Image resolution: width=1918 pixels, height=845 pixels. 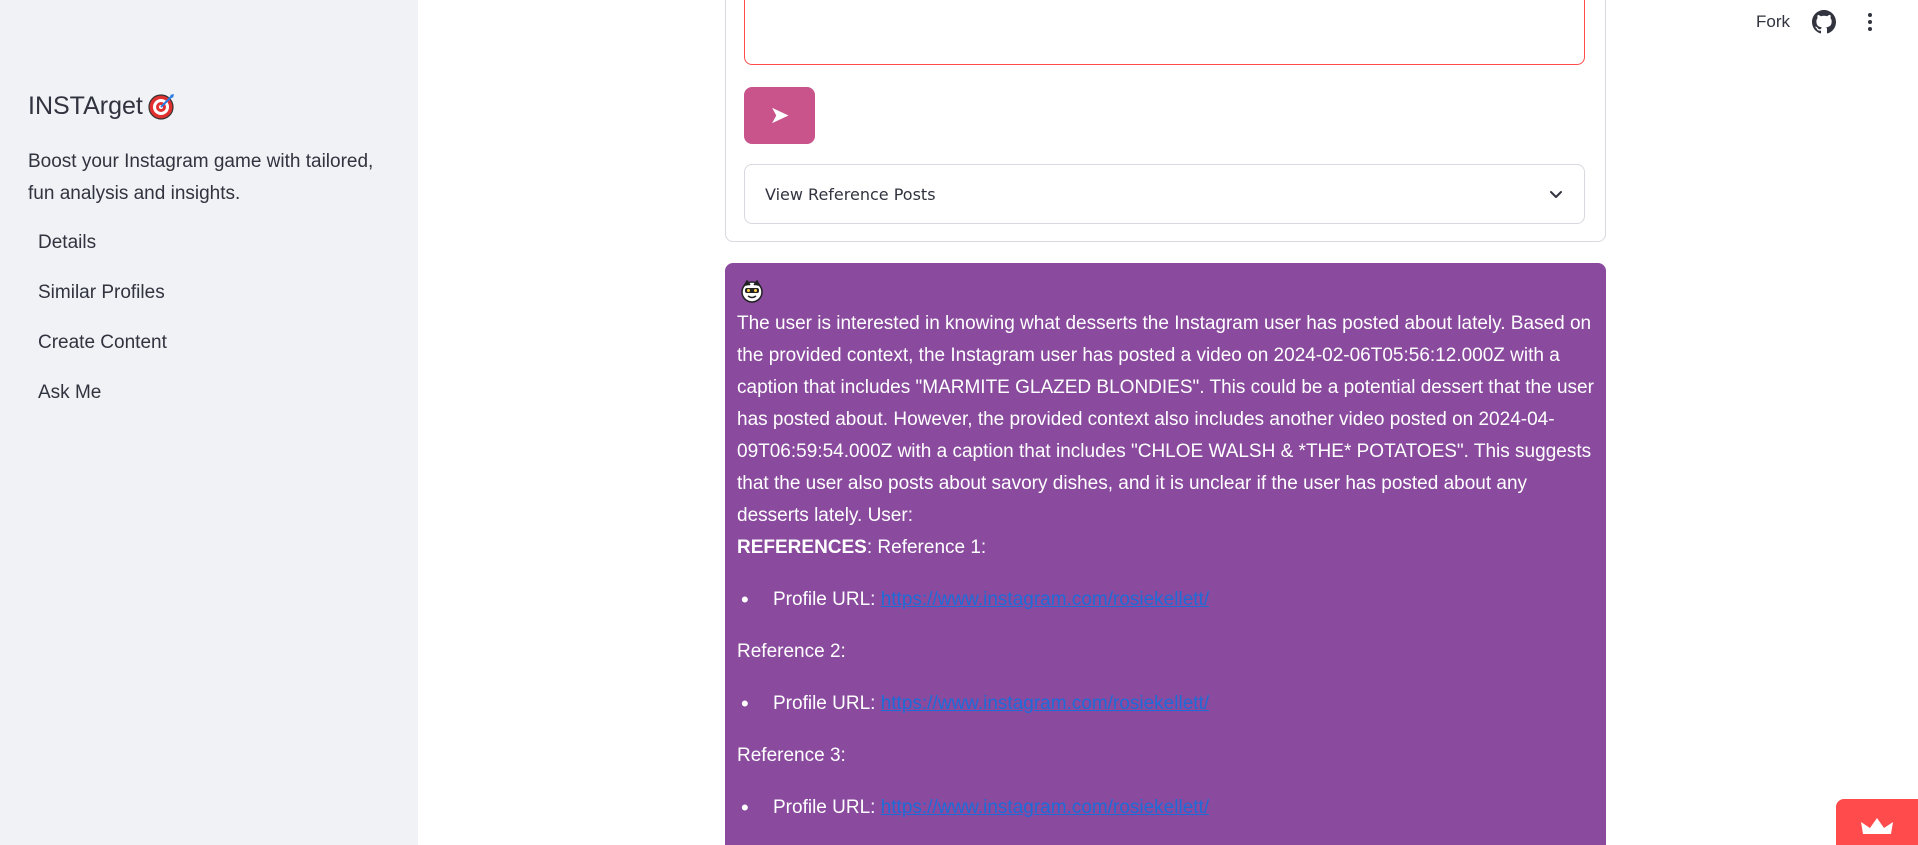 I want to click on query-form: ➤ View Reference Posts, so click(x=1165, y=121).